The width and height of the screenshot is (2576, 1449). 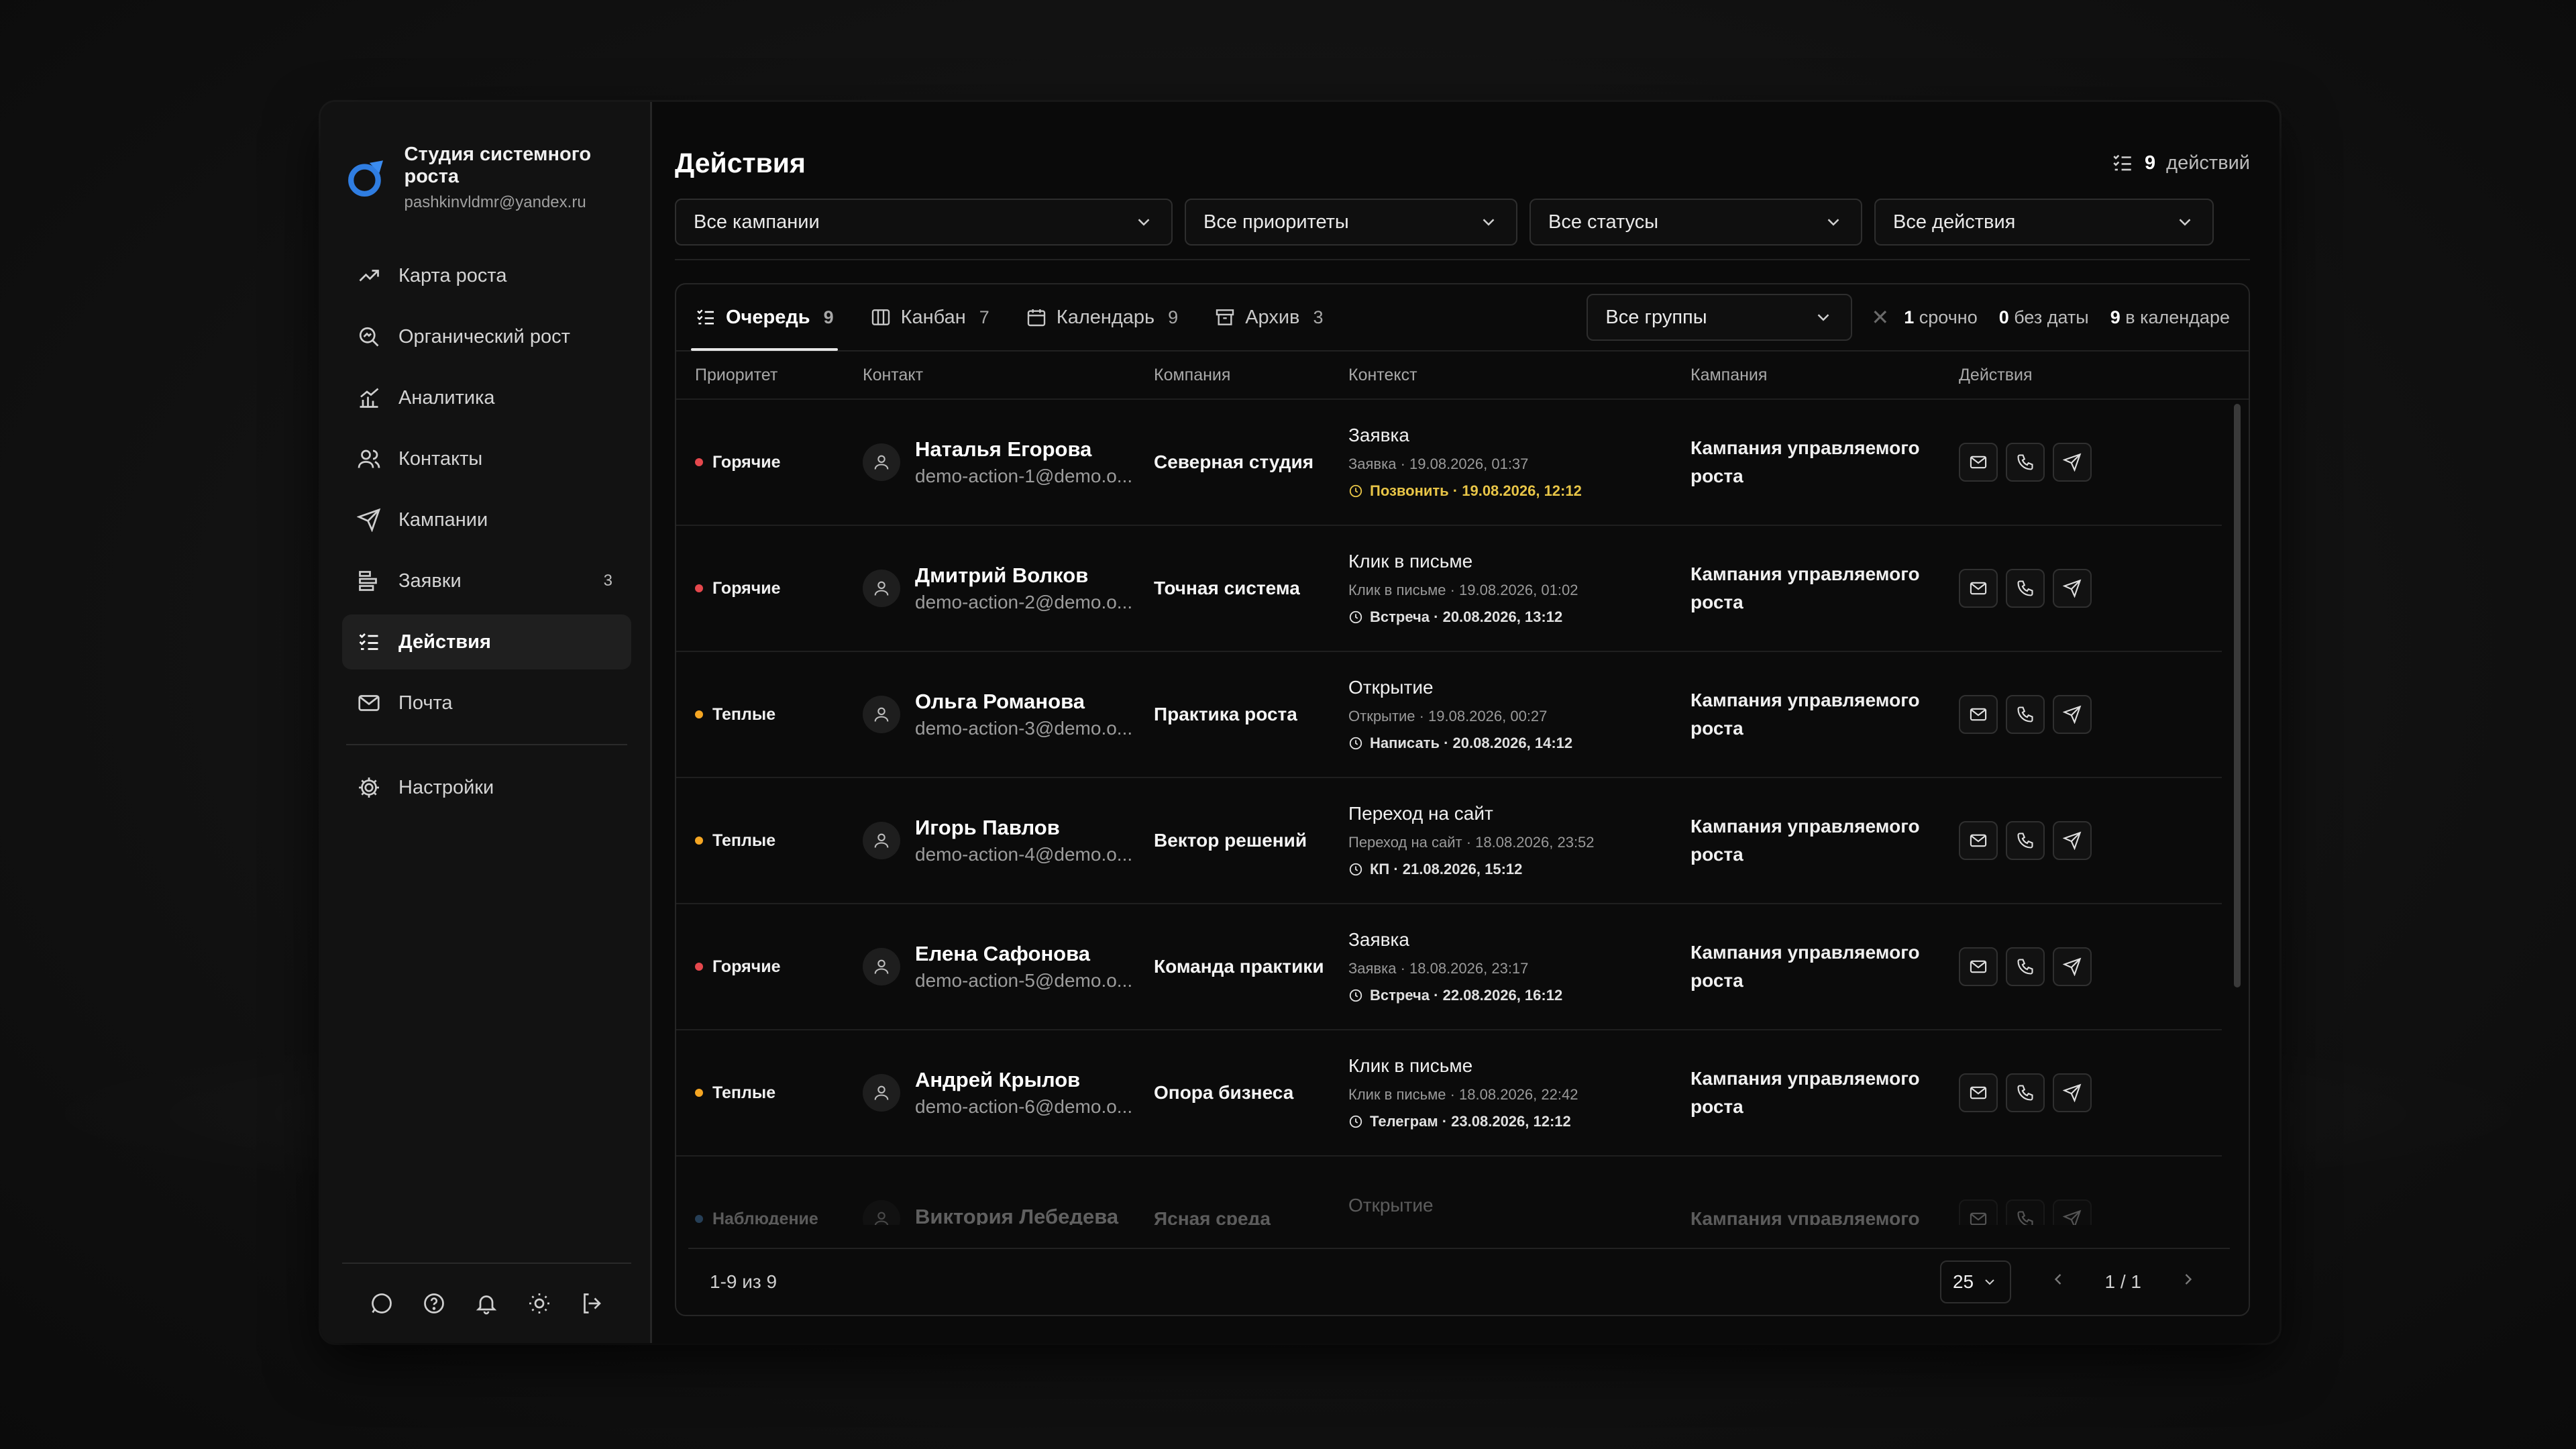 What do you see at coordinates (924, 222) in the screenshot?
I see `campaigns-filter-select: Все кампании` at bounding box center [924, 222].